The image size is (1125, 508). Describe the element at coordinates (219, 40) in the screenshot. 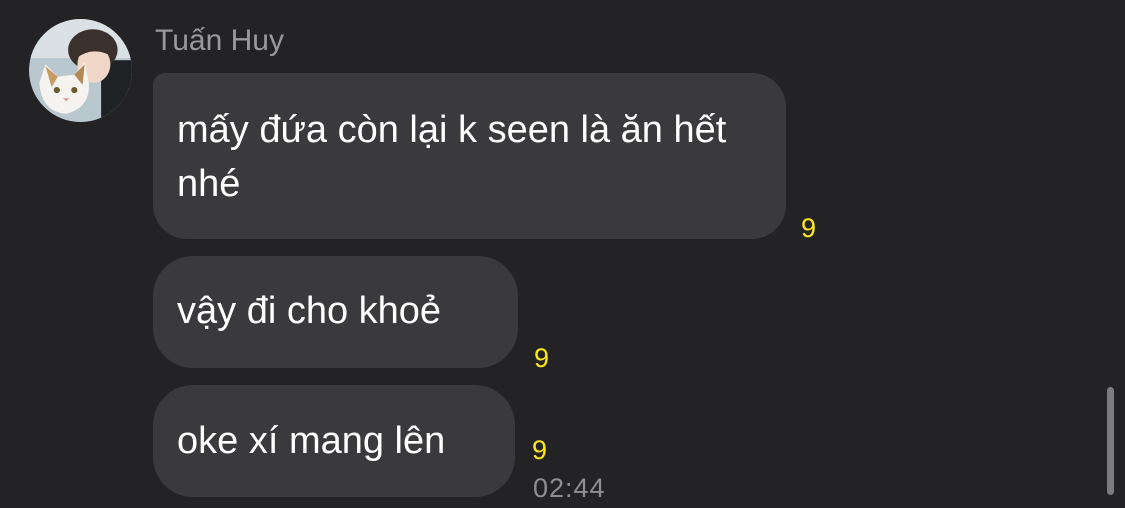

I see `sender-name: Tuấn Huy` at that location.